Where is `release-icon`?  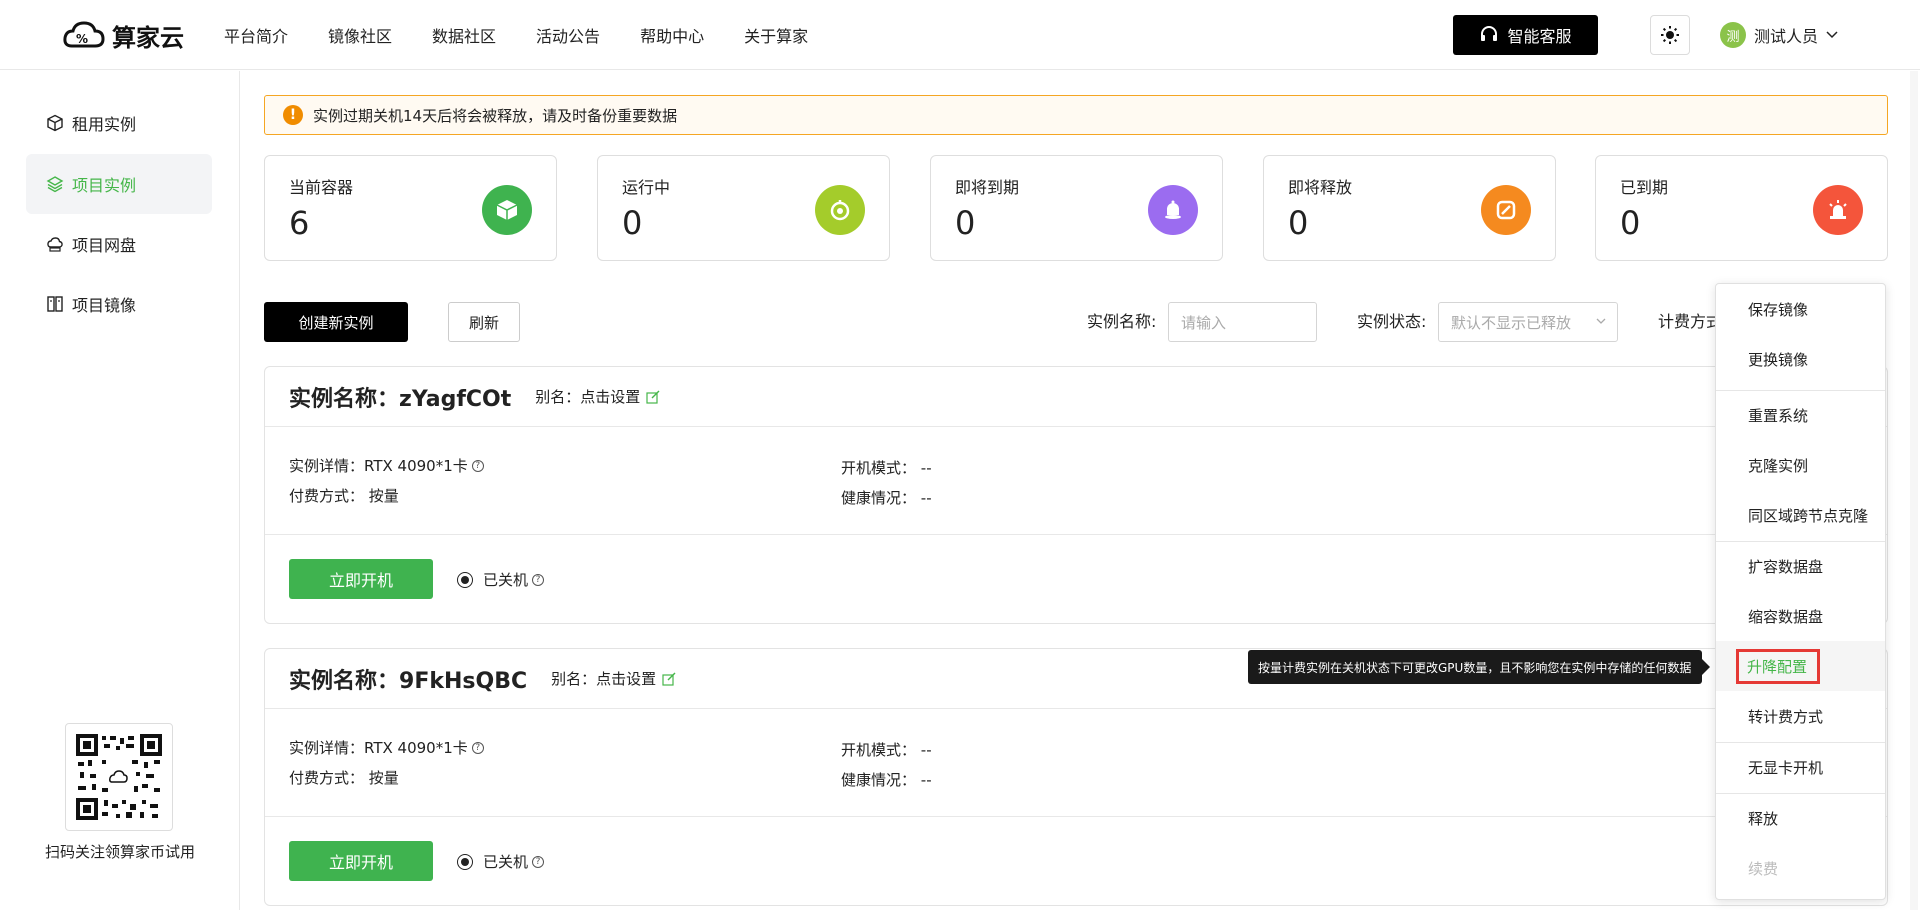 release-icon is located at coordinates (1506, 210).